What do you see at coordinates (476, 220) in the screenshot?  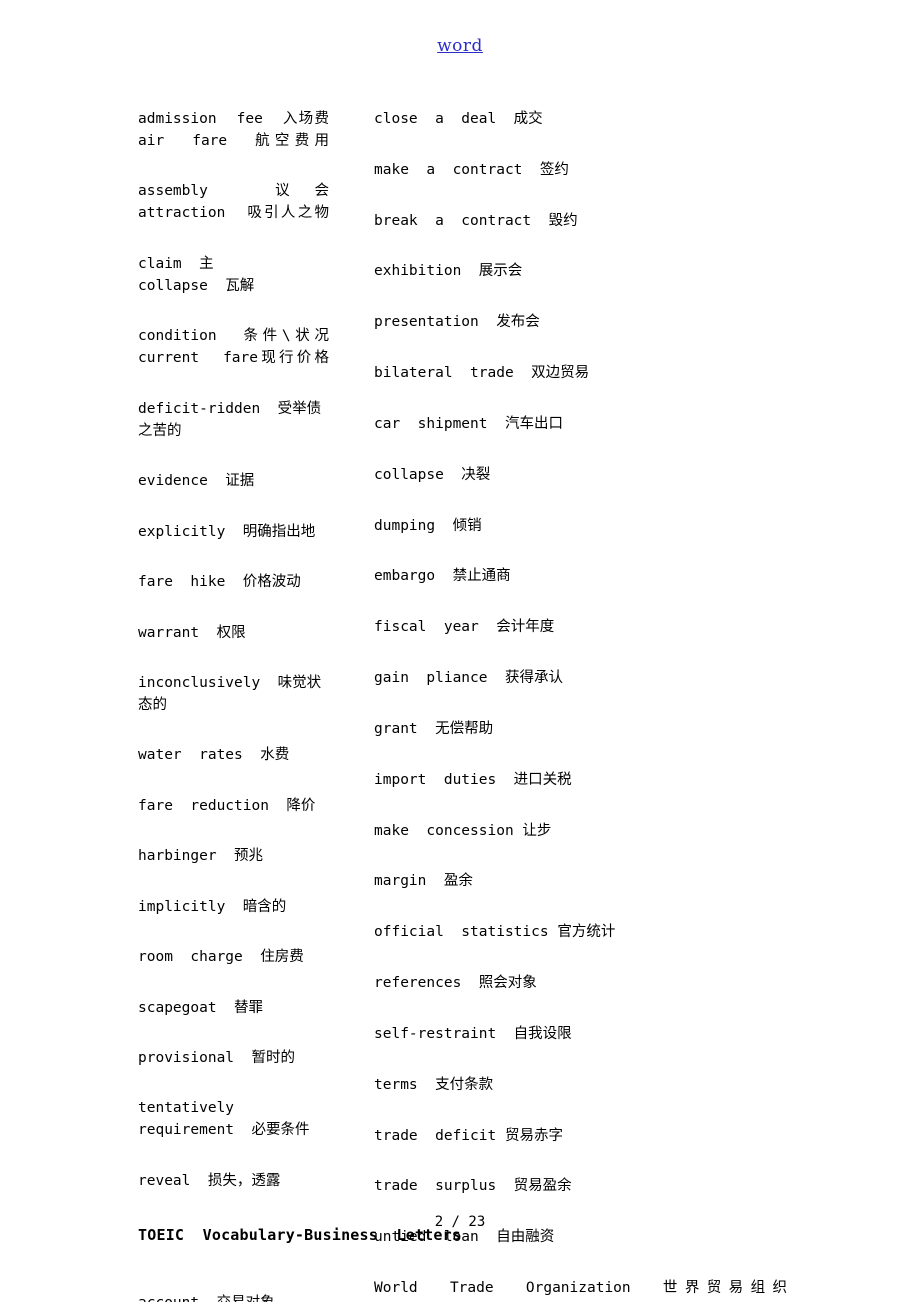 I see `vocab-entry: break a contract 毁约` at bounding box center [476, 220].